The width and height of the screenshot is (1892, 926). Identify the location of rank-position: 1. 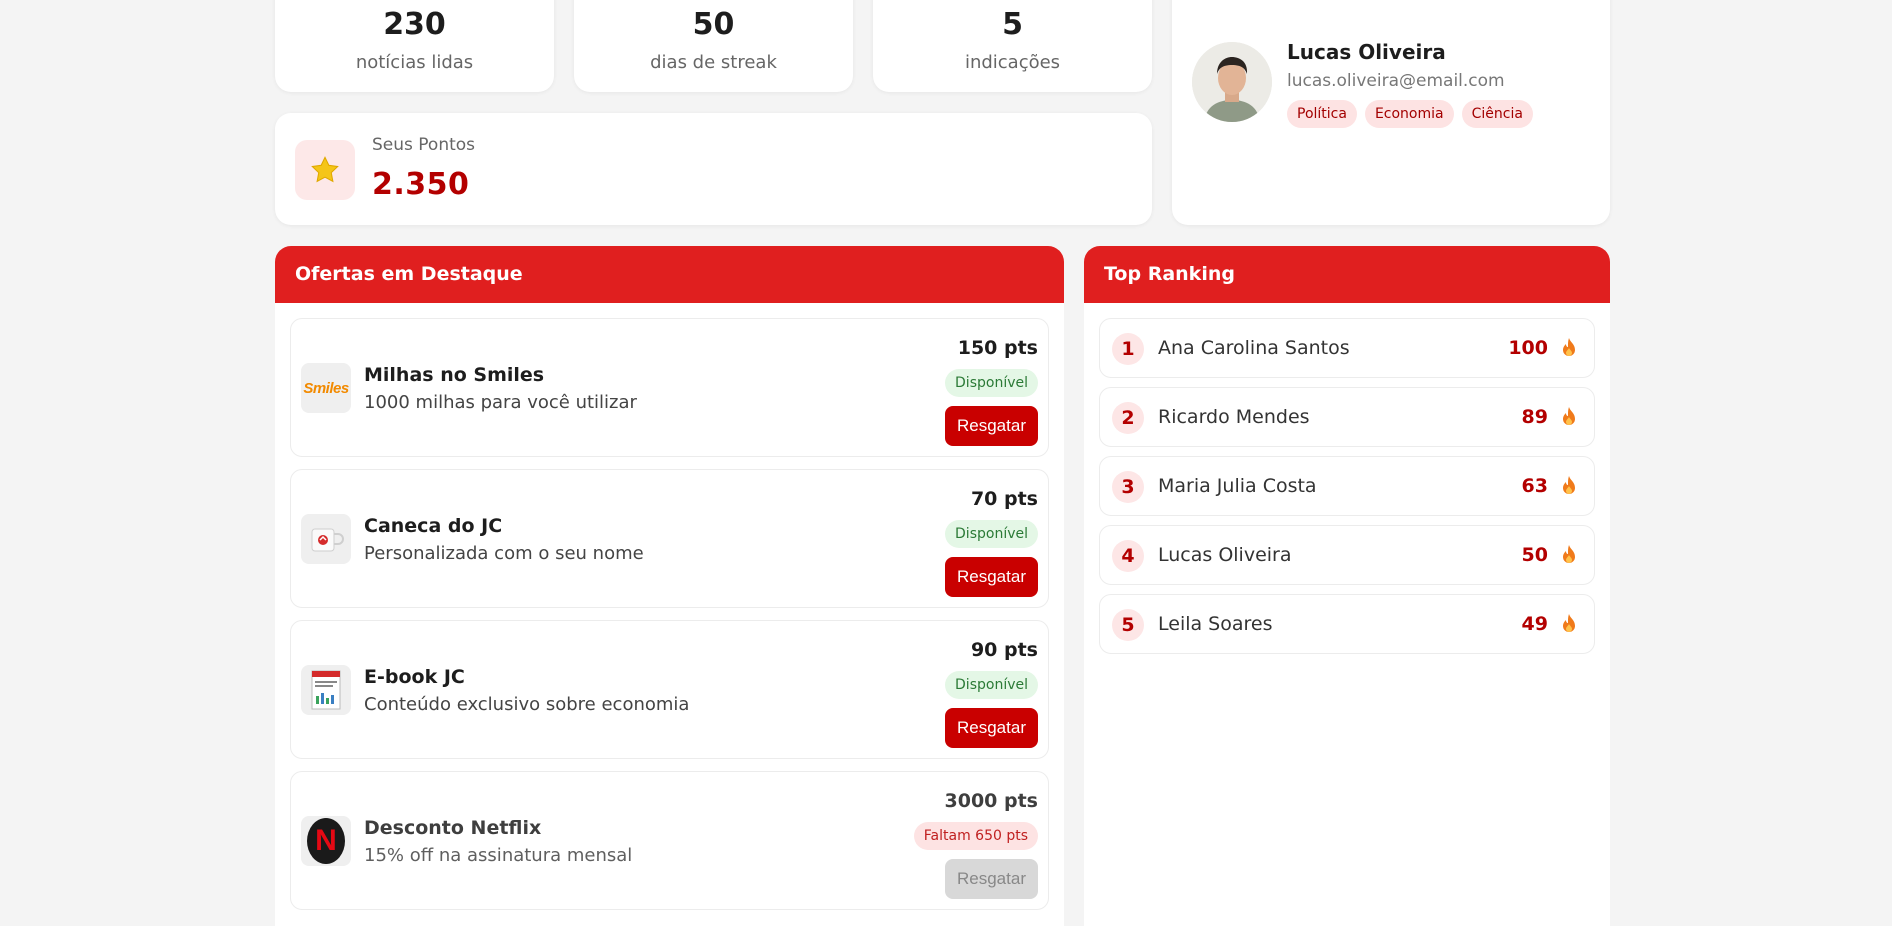
(1128, 349).